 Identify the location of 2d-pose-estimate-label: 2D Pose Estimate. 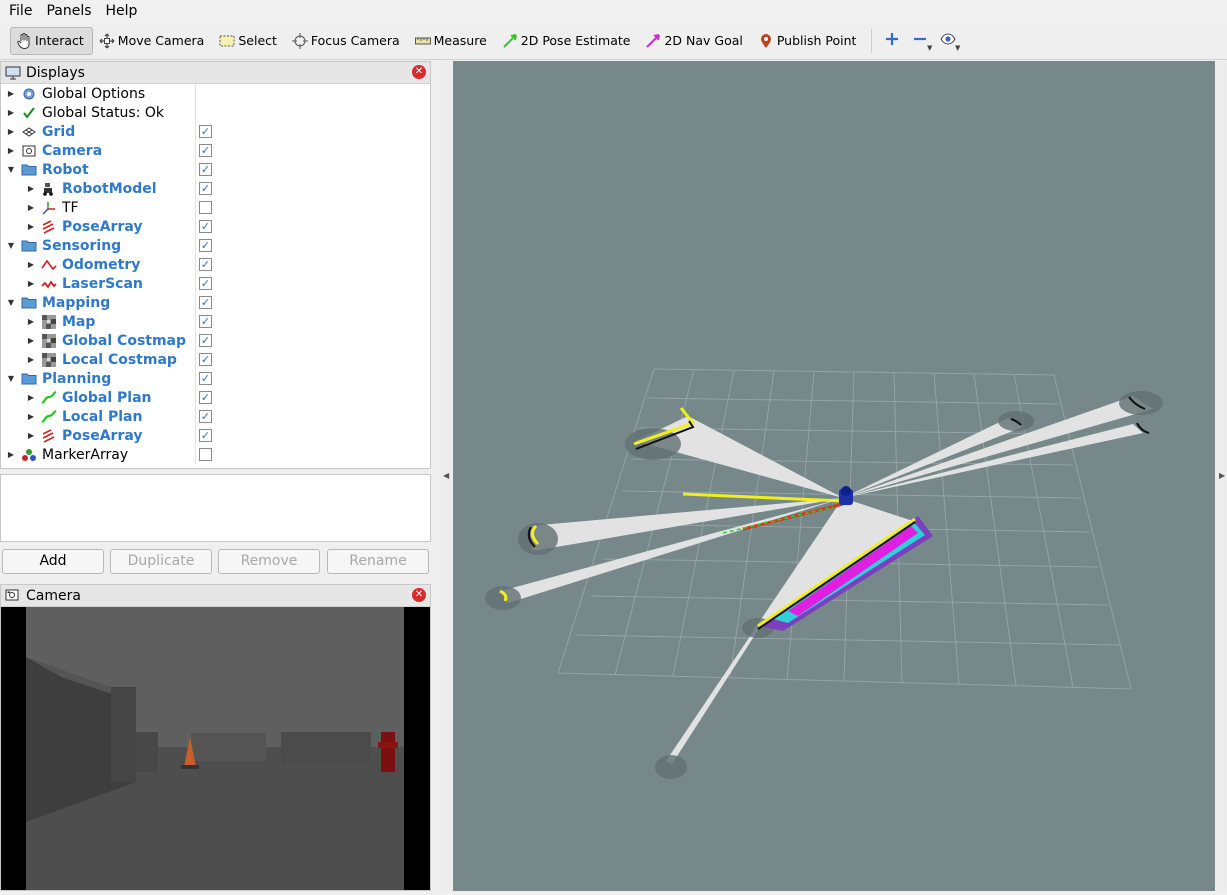
(575, 40).